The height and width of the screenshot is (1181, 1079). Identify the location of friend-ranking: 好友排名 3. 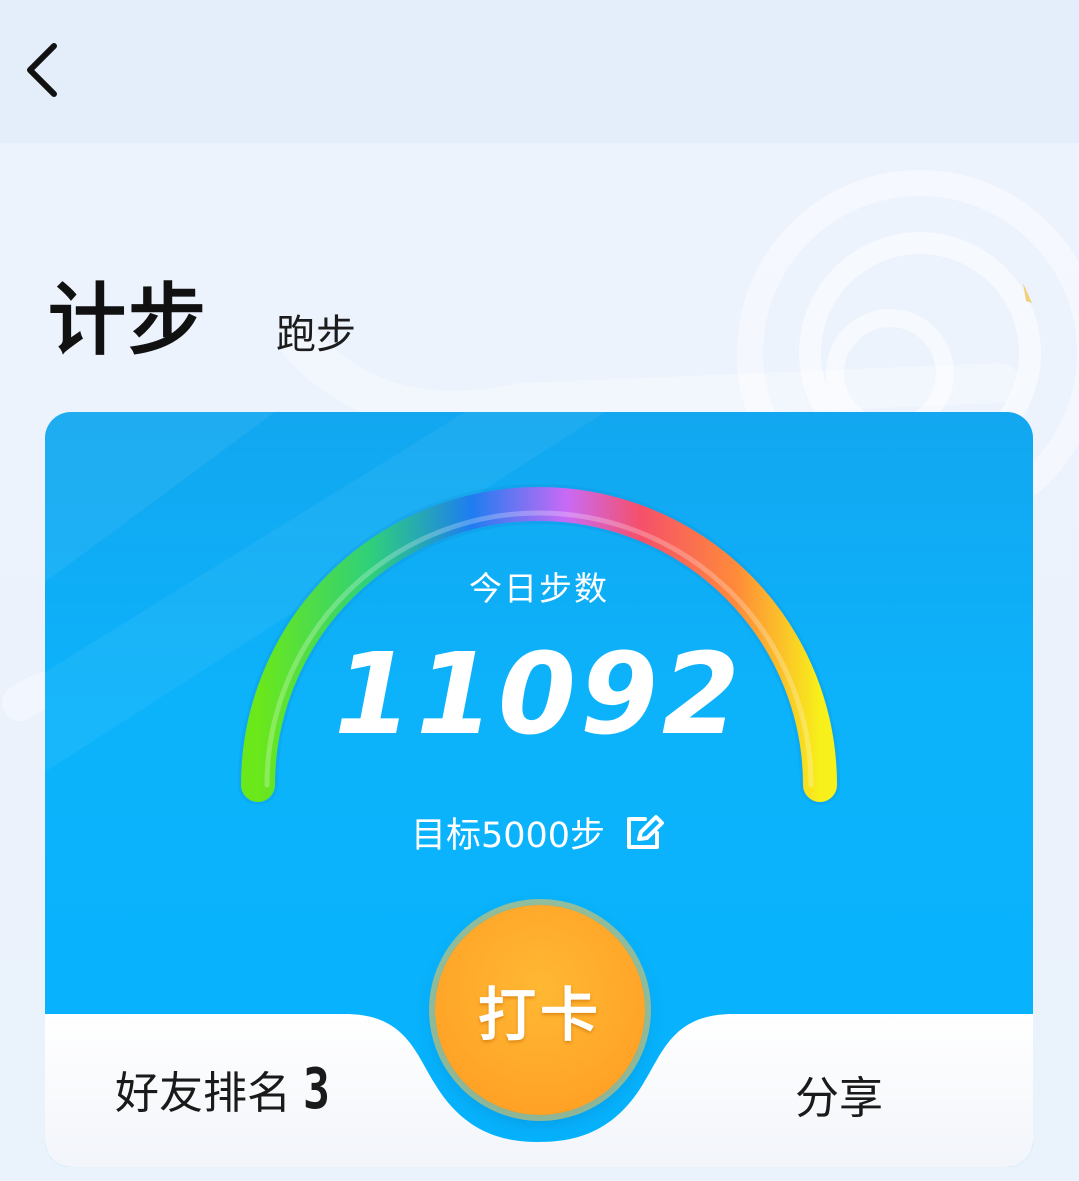
(226, 1089).